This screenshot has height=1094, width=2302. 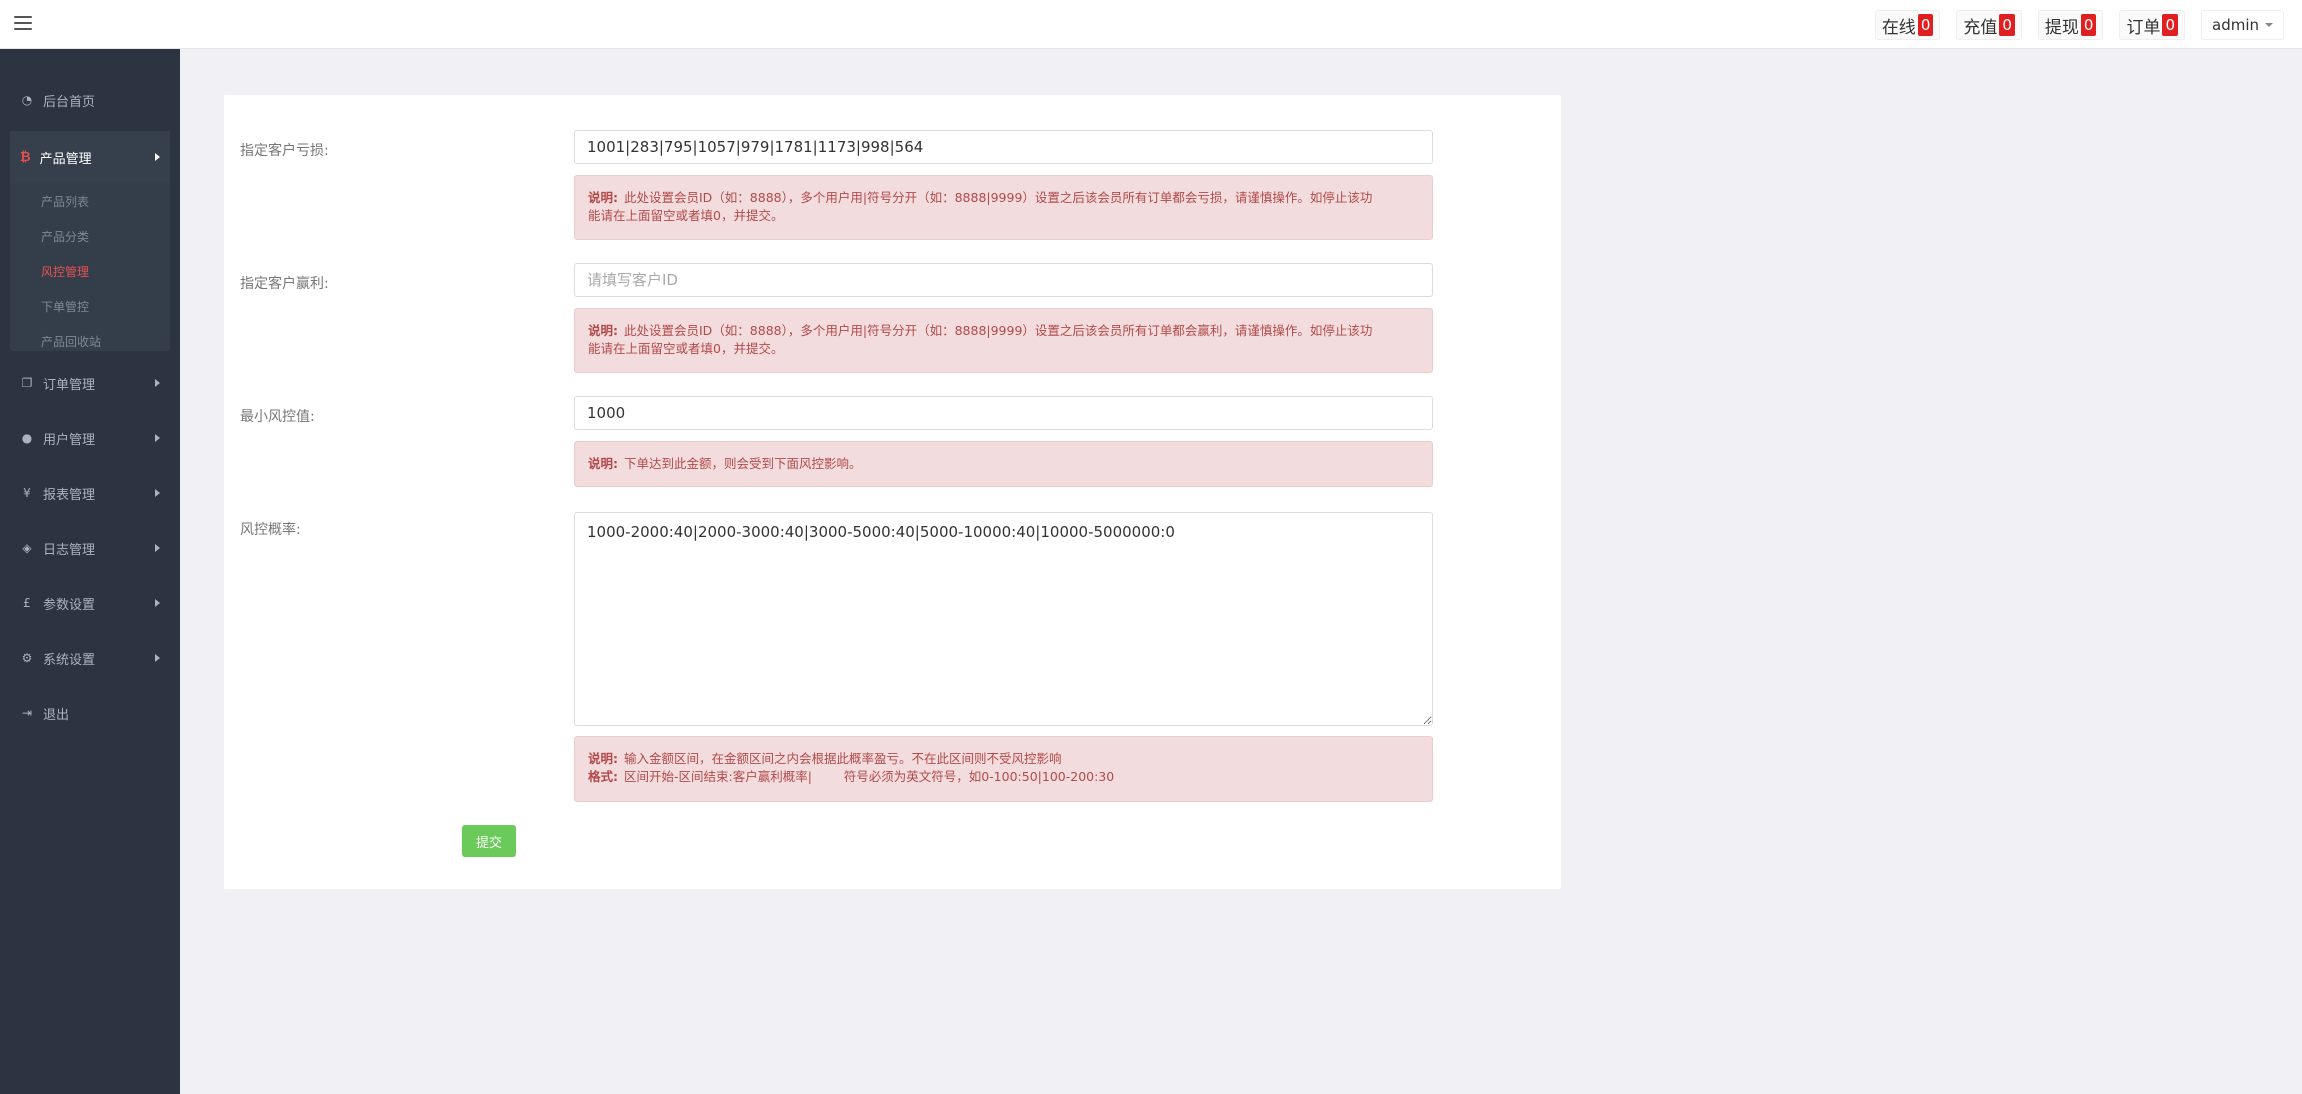 I want to click on sidebar-item-label: 参数设置, so click(x=69, y=605).